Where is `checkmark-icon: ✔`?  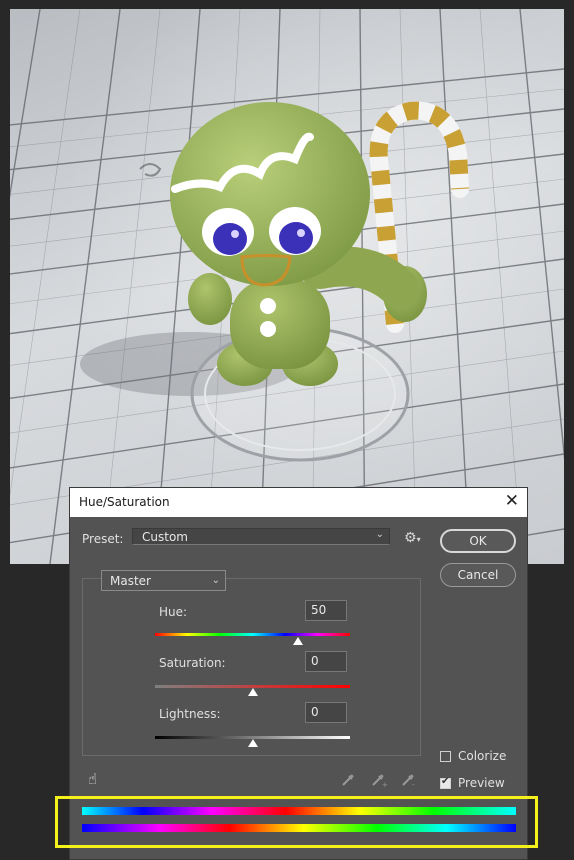 checkmark-icon: ✔ is located at coordinates (445, 781).